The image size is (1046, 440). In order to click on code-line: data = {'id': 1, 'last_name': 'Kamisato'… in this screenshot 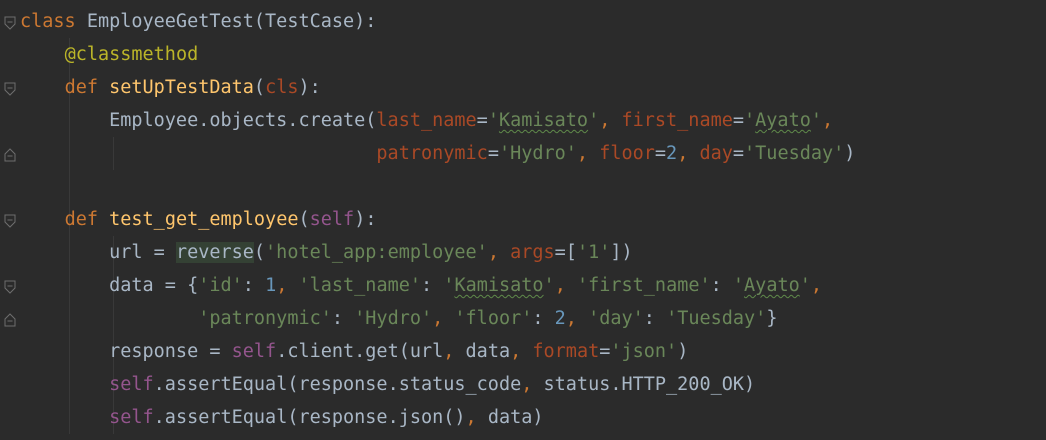, I will do `click(437, 285)`.